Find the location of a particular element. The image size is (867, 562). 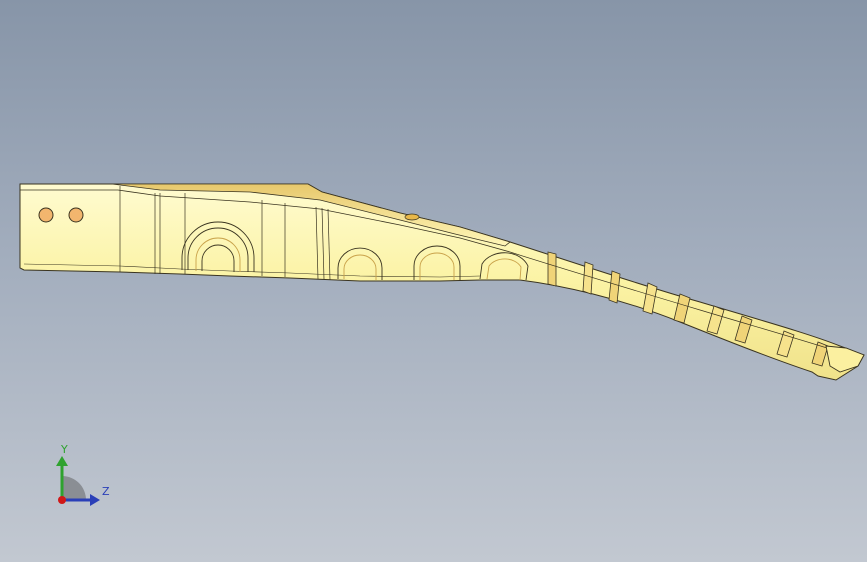

z-axis-arrow is located at coordinates (95, 500).